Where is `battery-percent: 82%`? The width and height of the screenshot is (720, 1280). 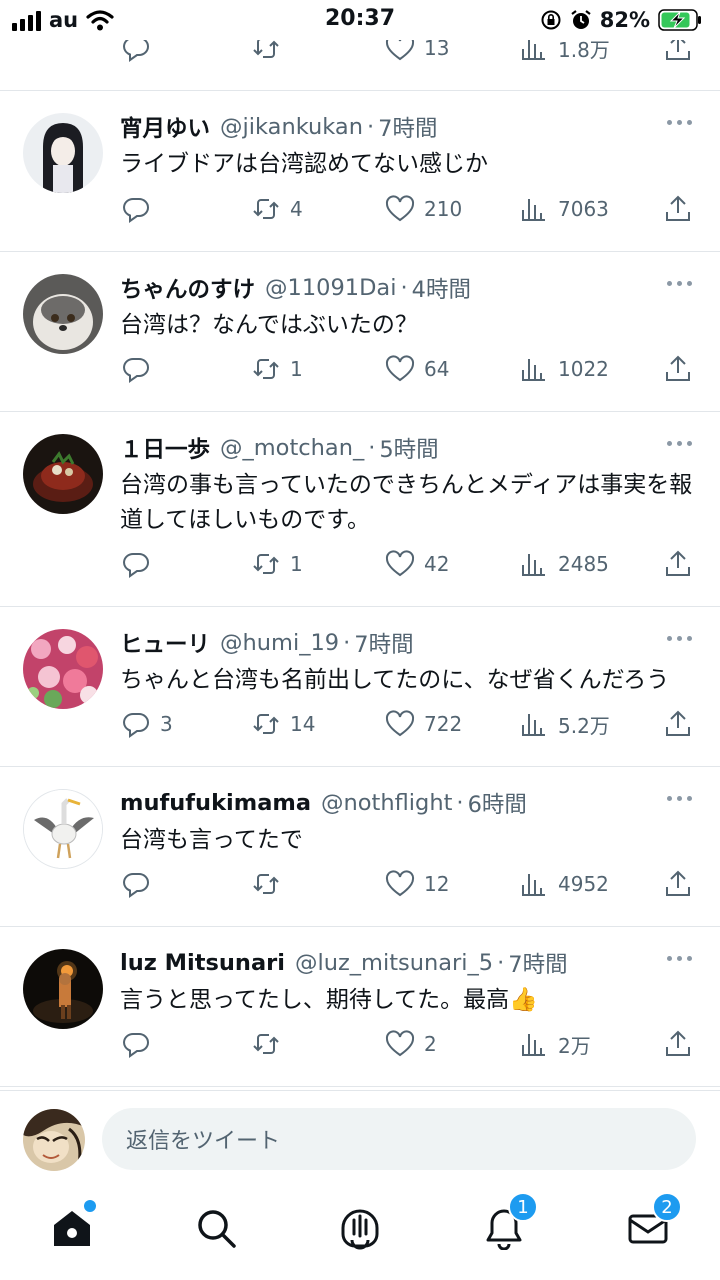
battery-percent: 82% is located at coordinates (624, 20).